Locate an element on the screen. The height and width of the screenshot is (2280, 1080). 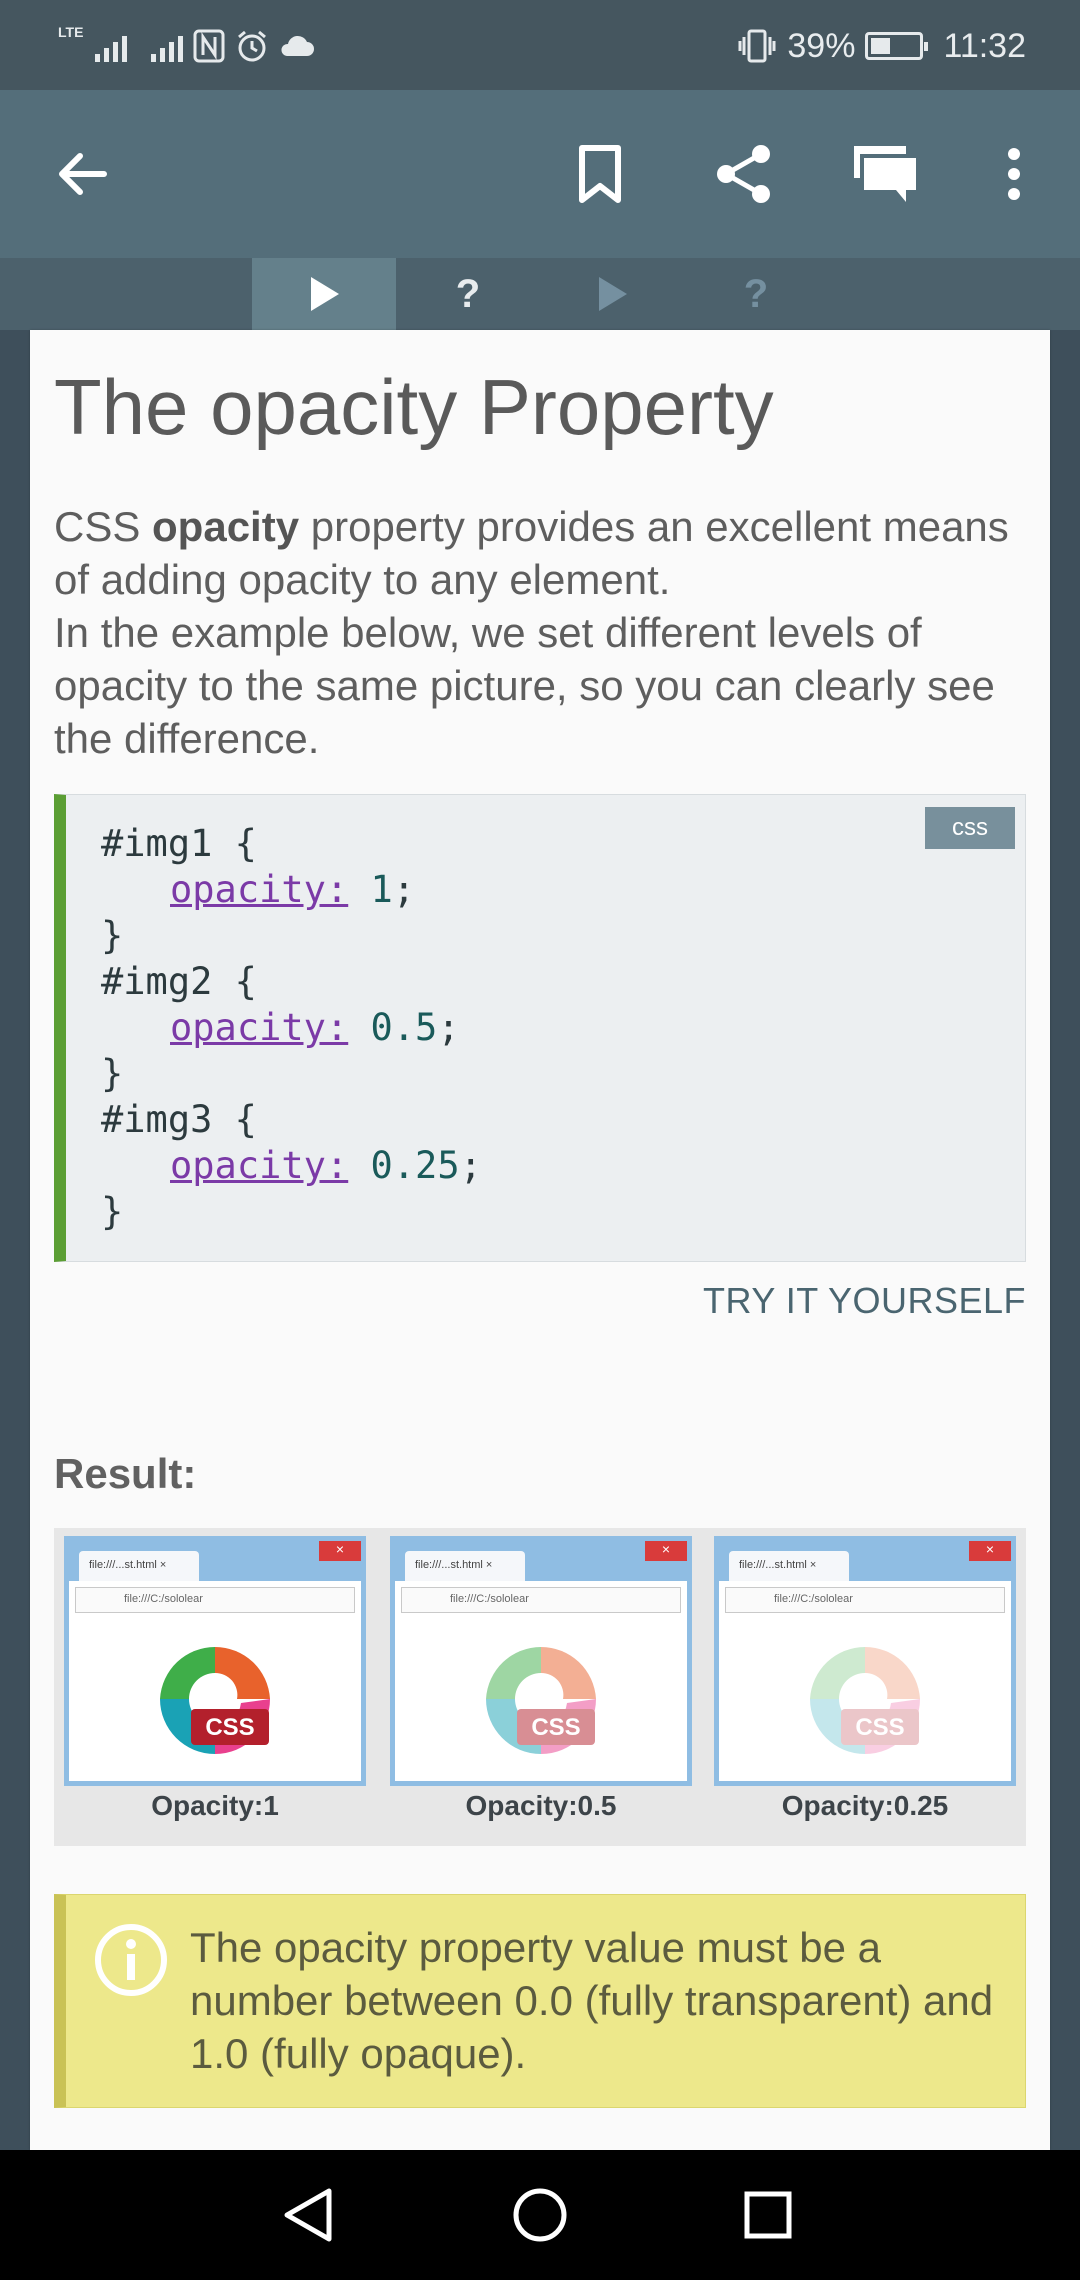
lesson-tabs: ? ? is located at coordinates (540, 294).